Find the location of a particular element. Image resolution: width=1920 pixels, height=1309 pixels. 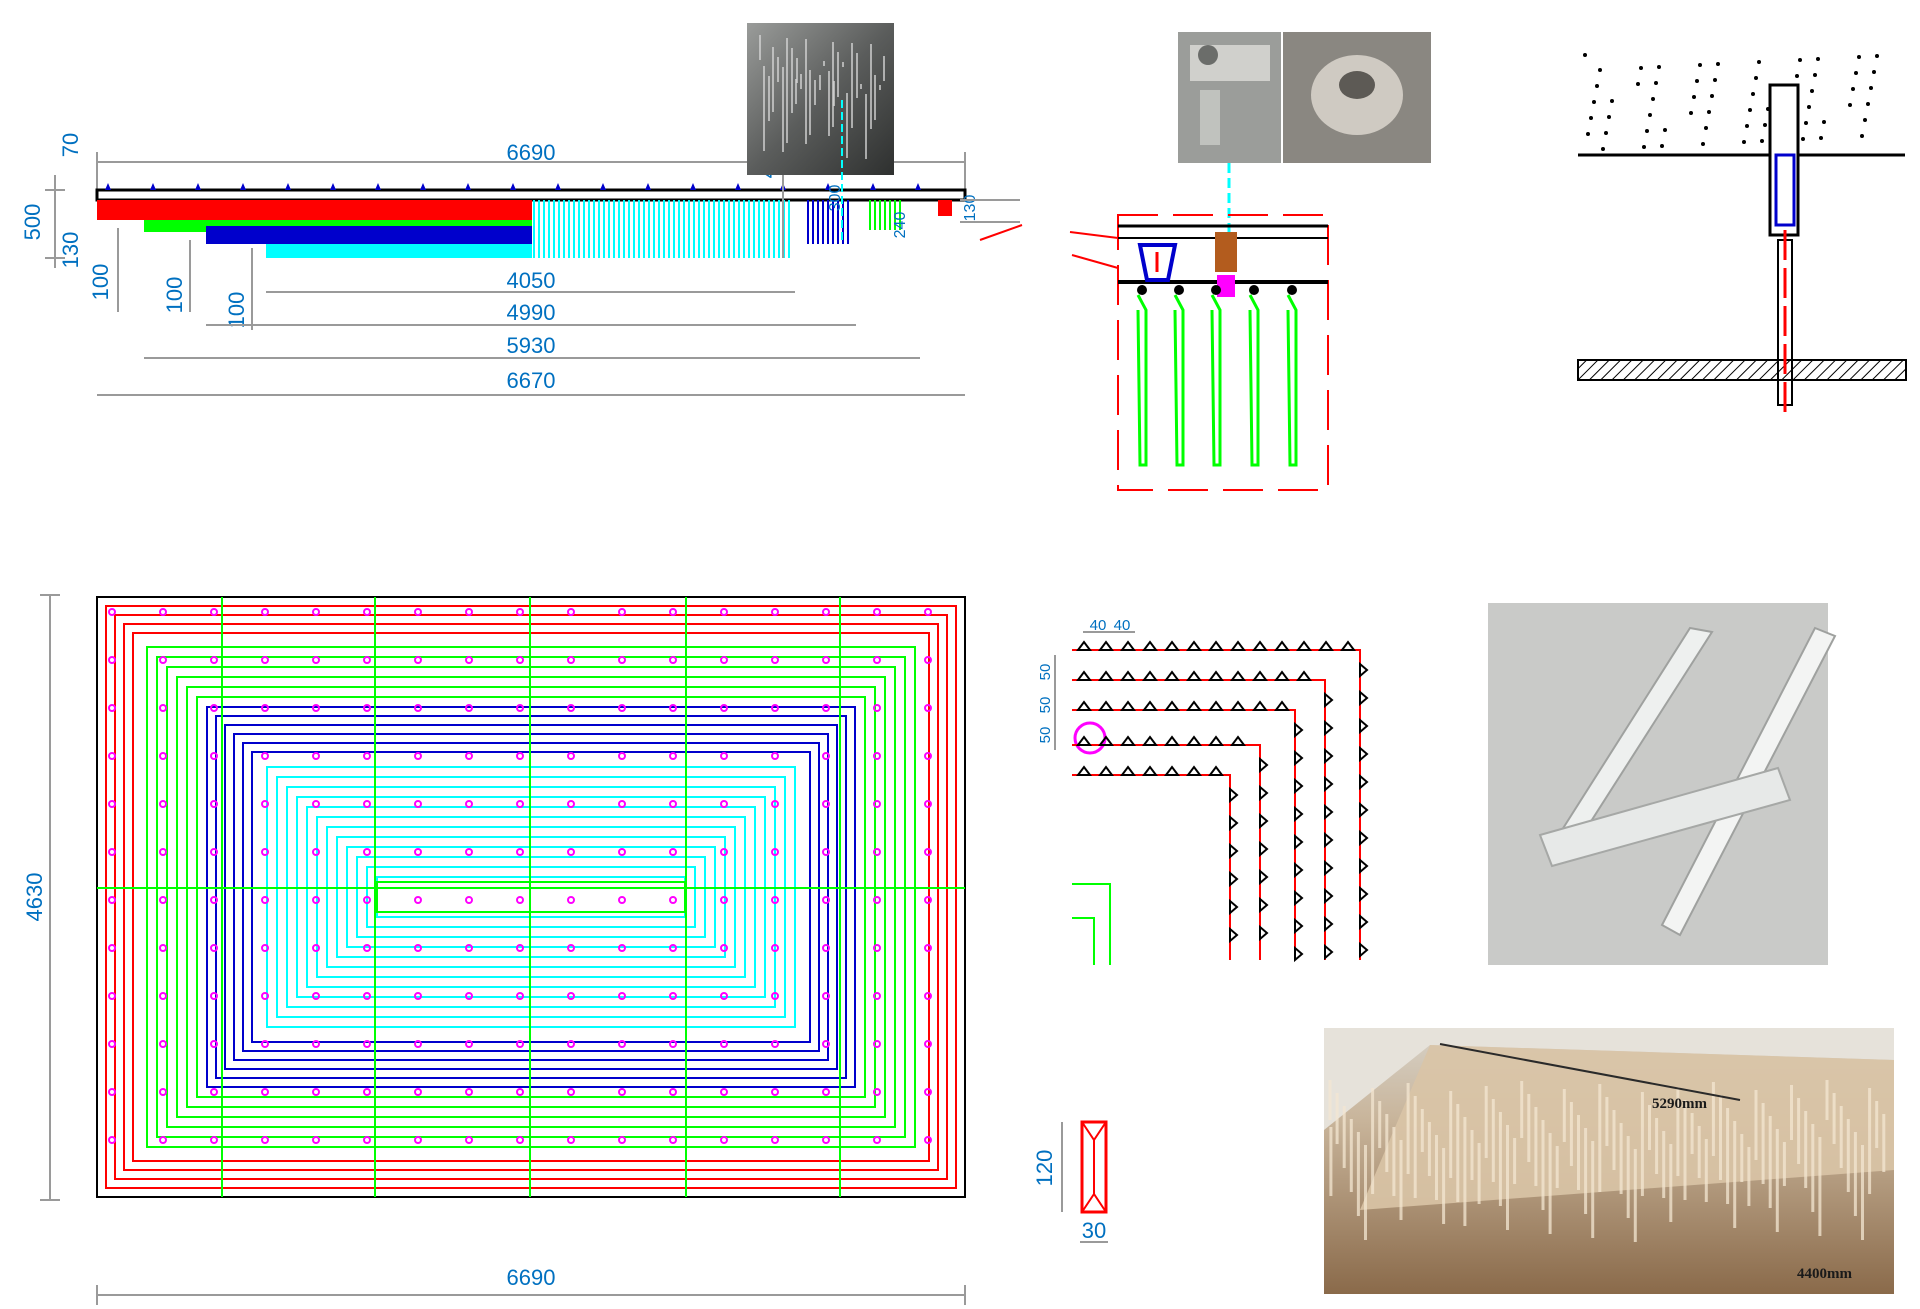

plan-width-label: 6690 is located at coordinates (531, 1277).